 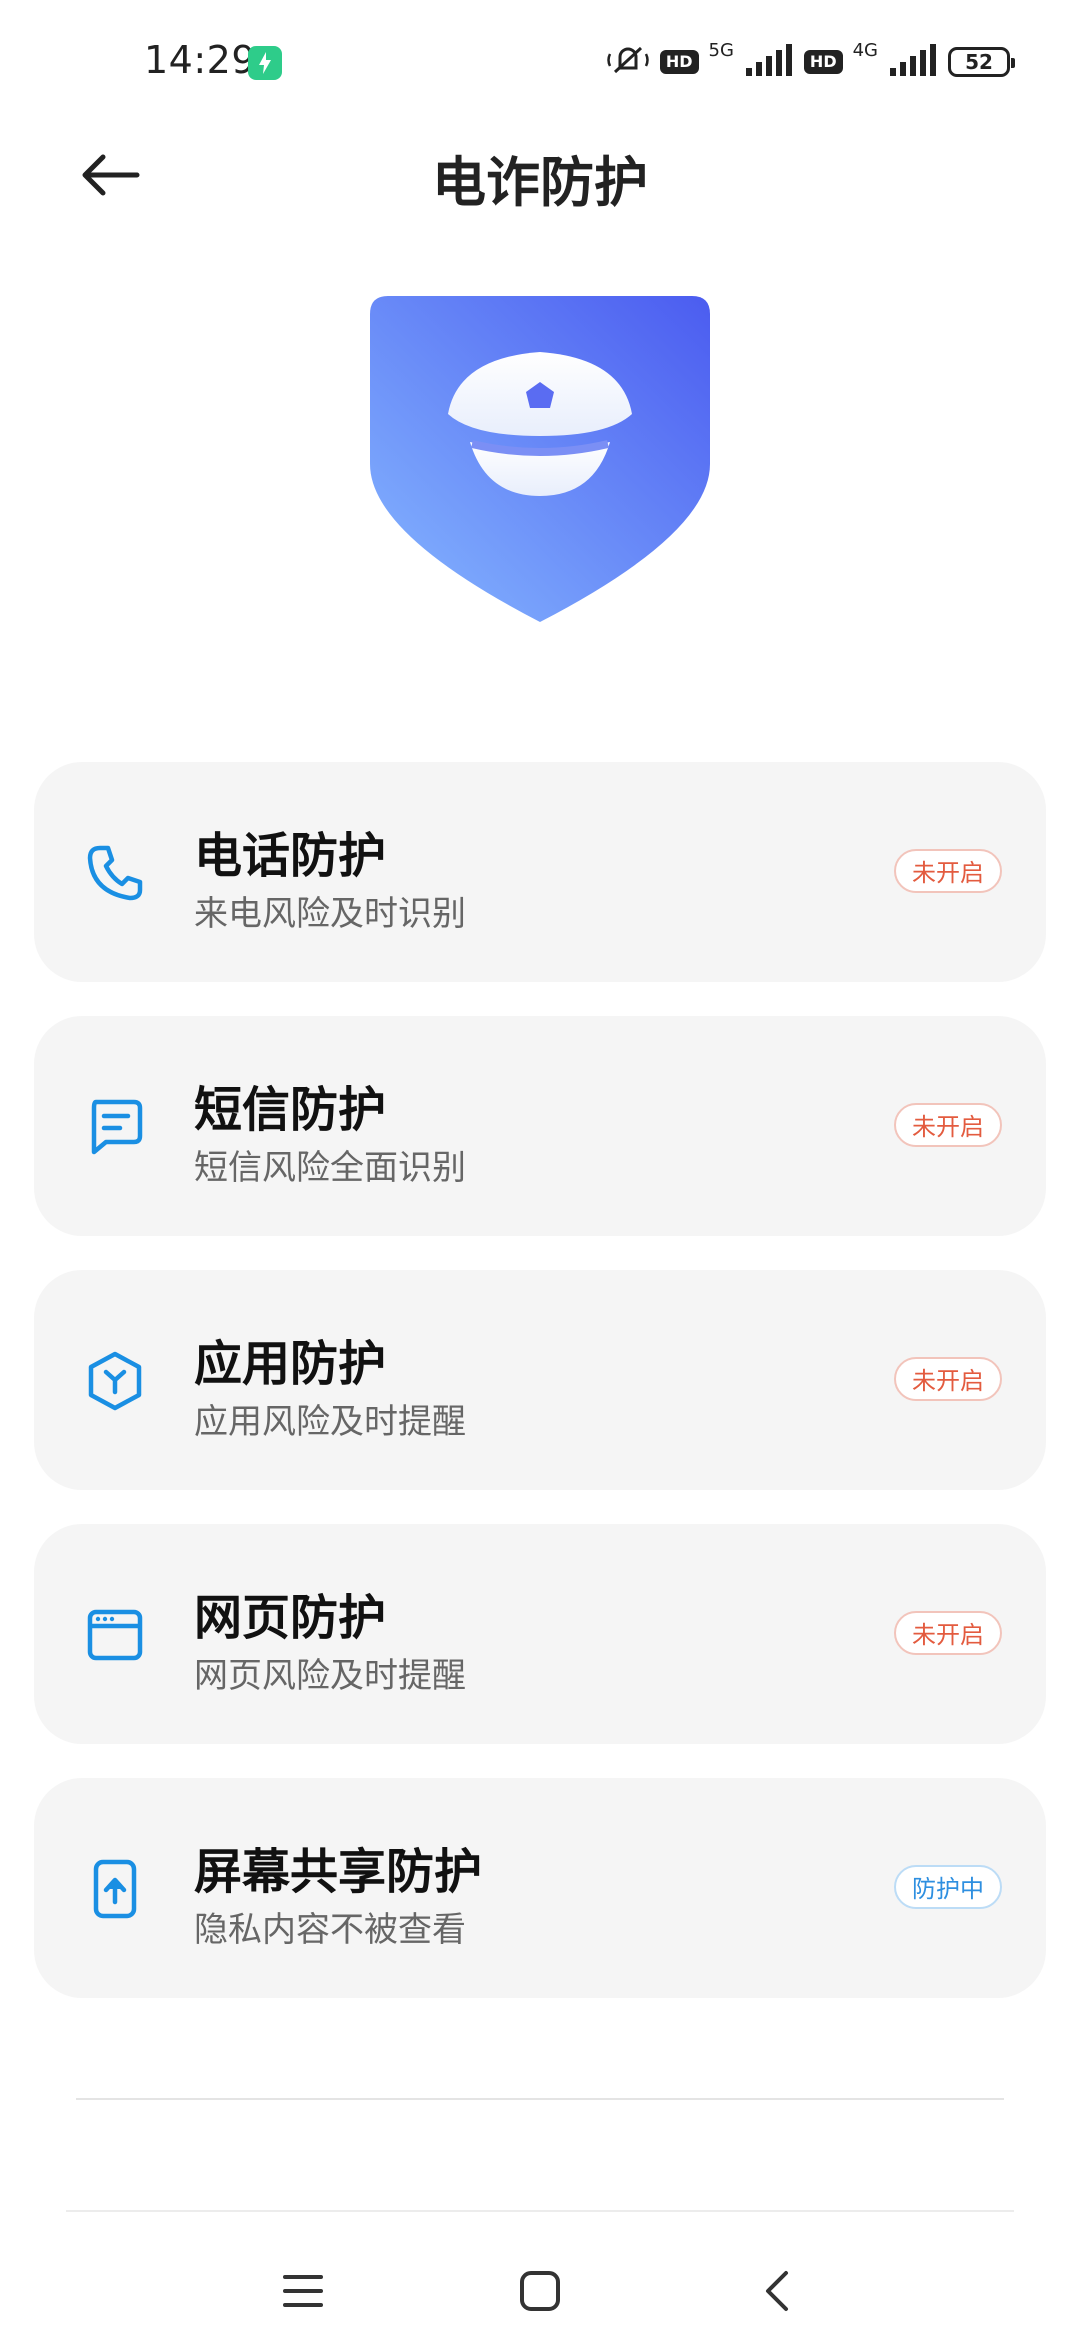 I want to click on home-square-icon, so click(x=540, y=2291).